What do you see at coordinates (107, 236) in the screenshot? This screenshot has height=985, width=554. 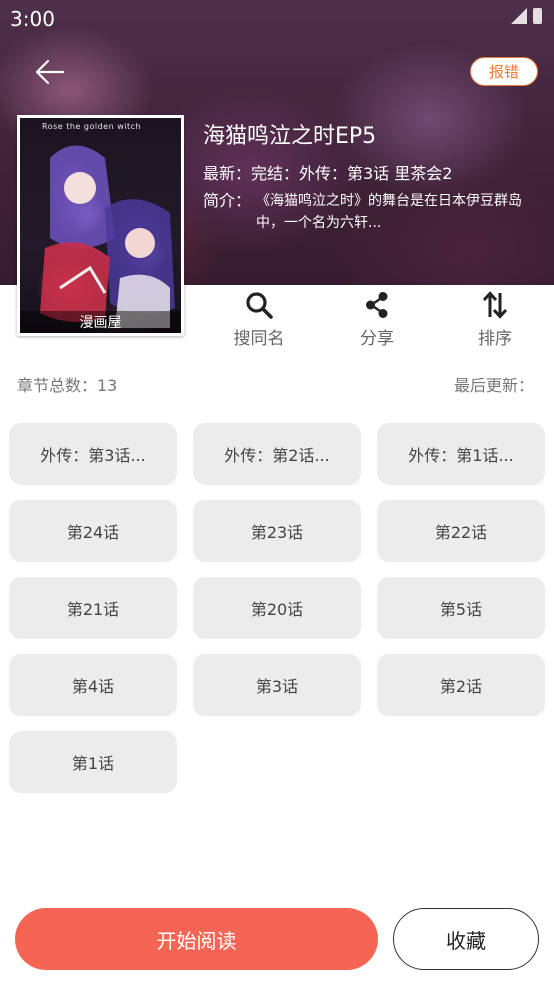 I see `cover-illustration` at bounding box center [107, 236].